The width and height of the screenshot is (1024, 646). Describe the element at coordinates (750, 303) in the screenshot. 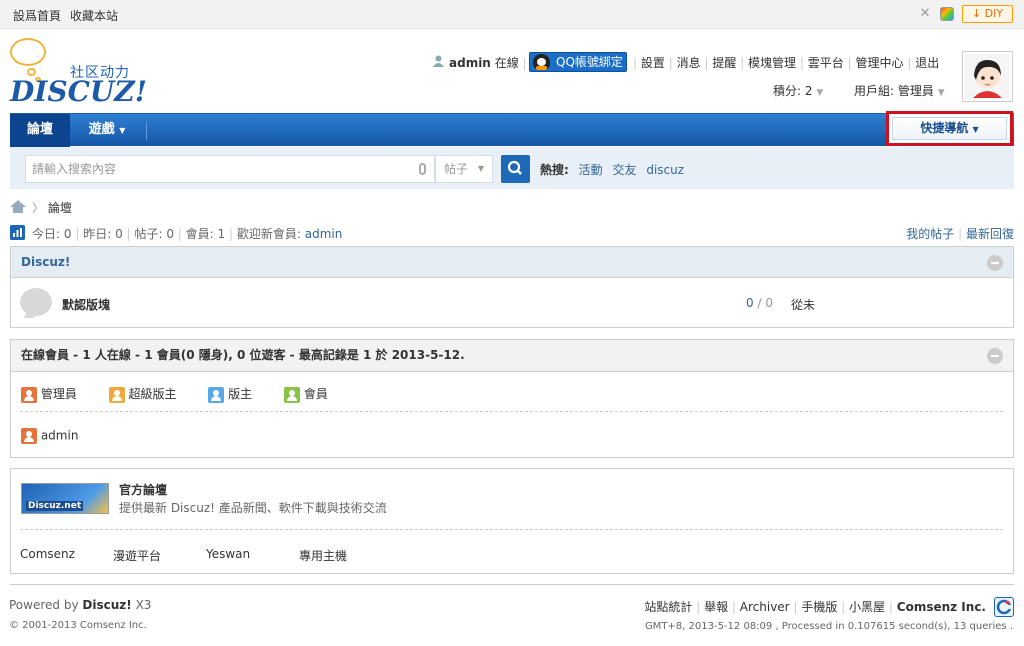

I see `thread-count: 0` at that location.